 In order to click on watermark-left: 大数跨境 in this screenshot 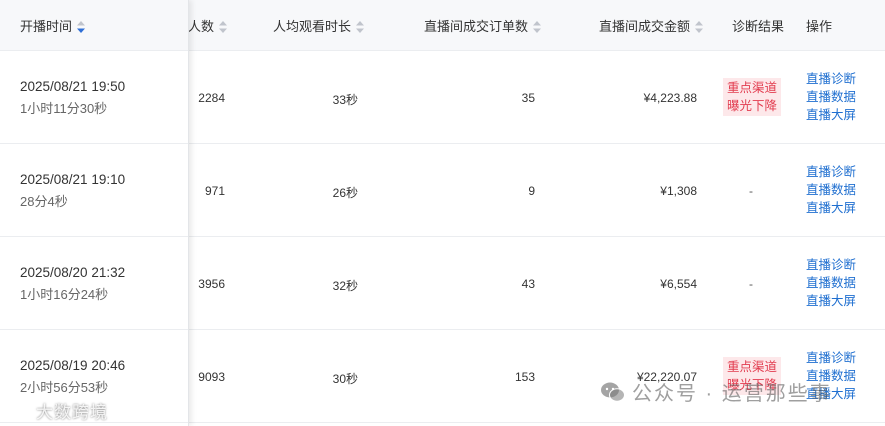, I will do `click(57, 411)`.